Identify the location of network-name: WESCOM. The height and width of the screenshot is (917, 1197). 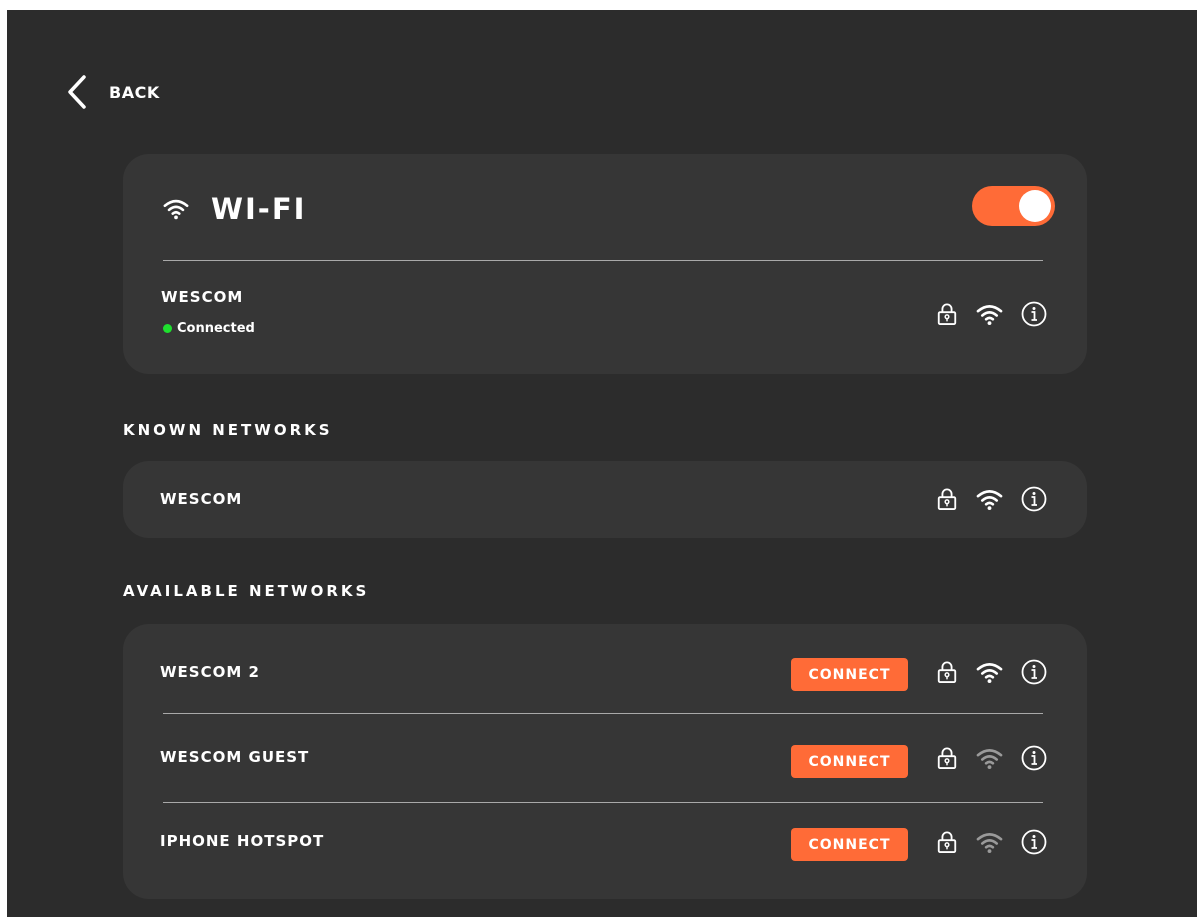
(201, 499).